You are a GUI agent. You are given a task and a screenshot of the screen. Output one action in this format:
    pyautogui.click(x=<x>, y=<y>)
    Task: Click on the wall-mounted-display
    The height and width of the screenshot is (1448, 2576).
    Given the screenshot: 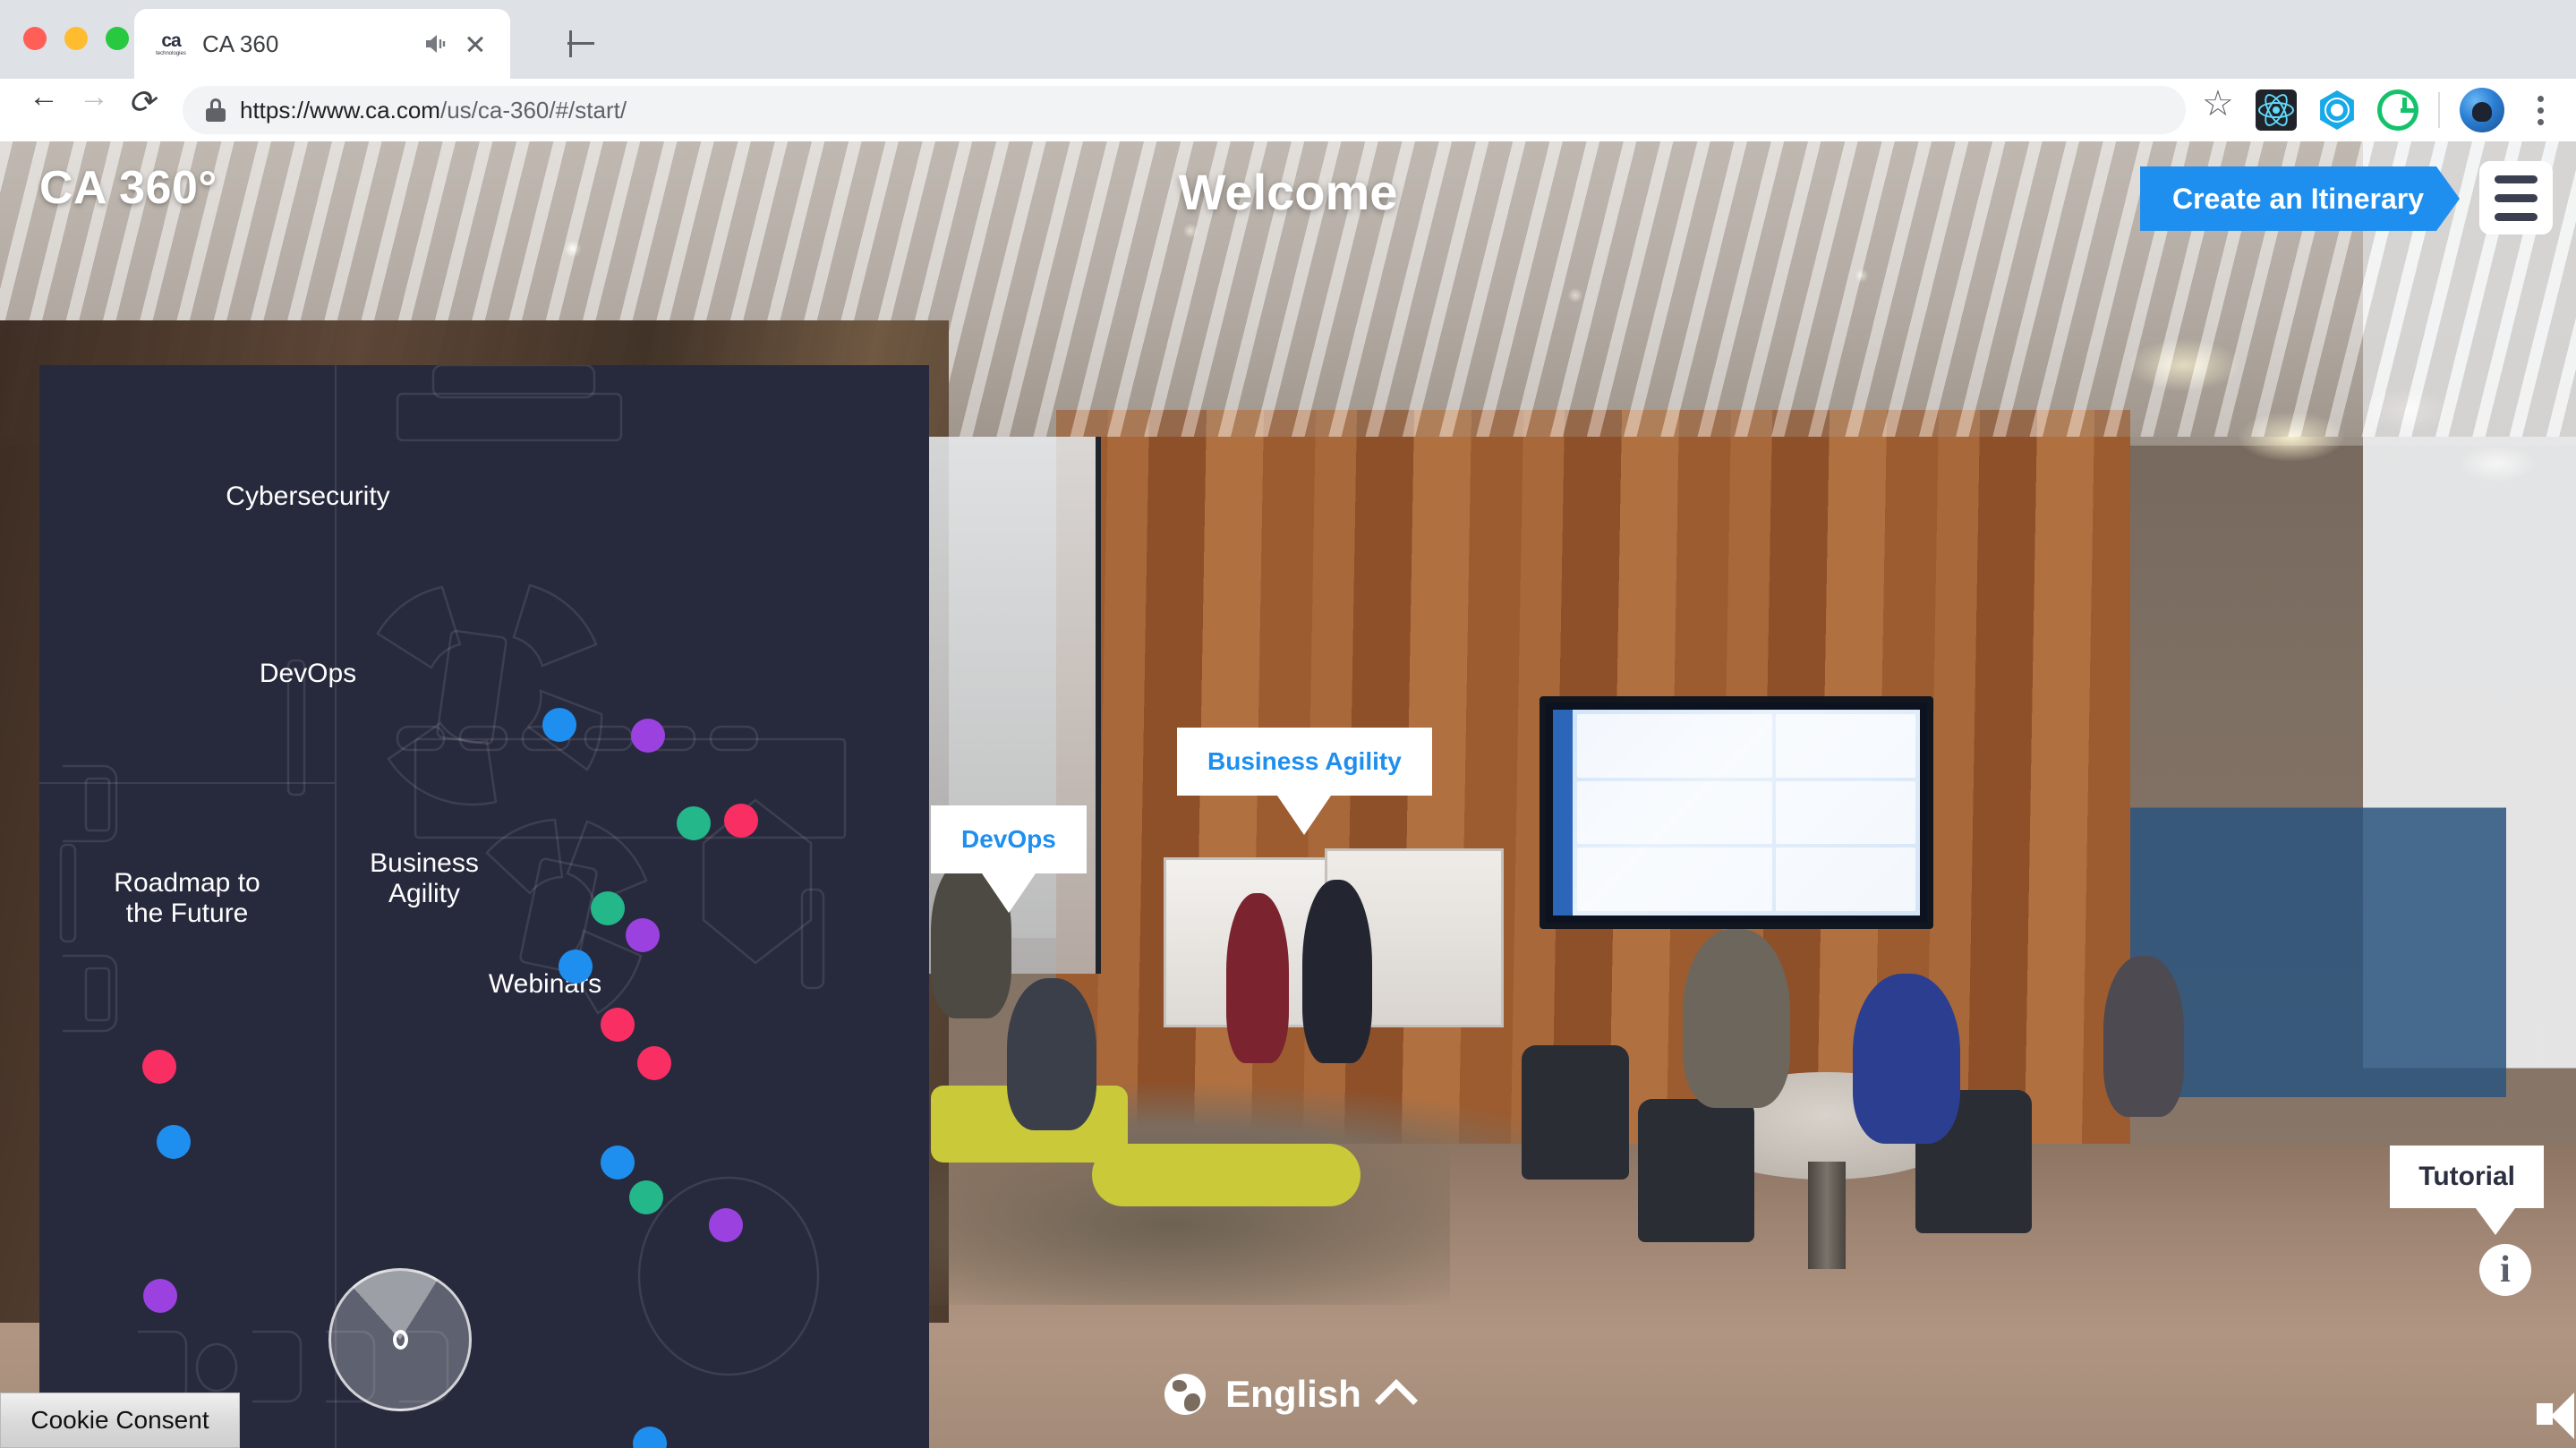 What is the action you would take?
    pyautogui.click(x=1736, y=812)
    